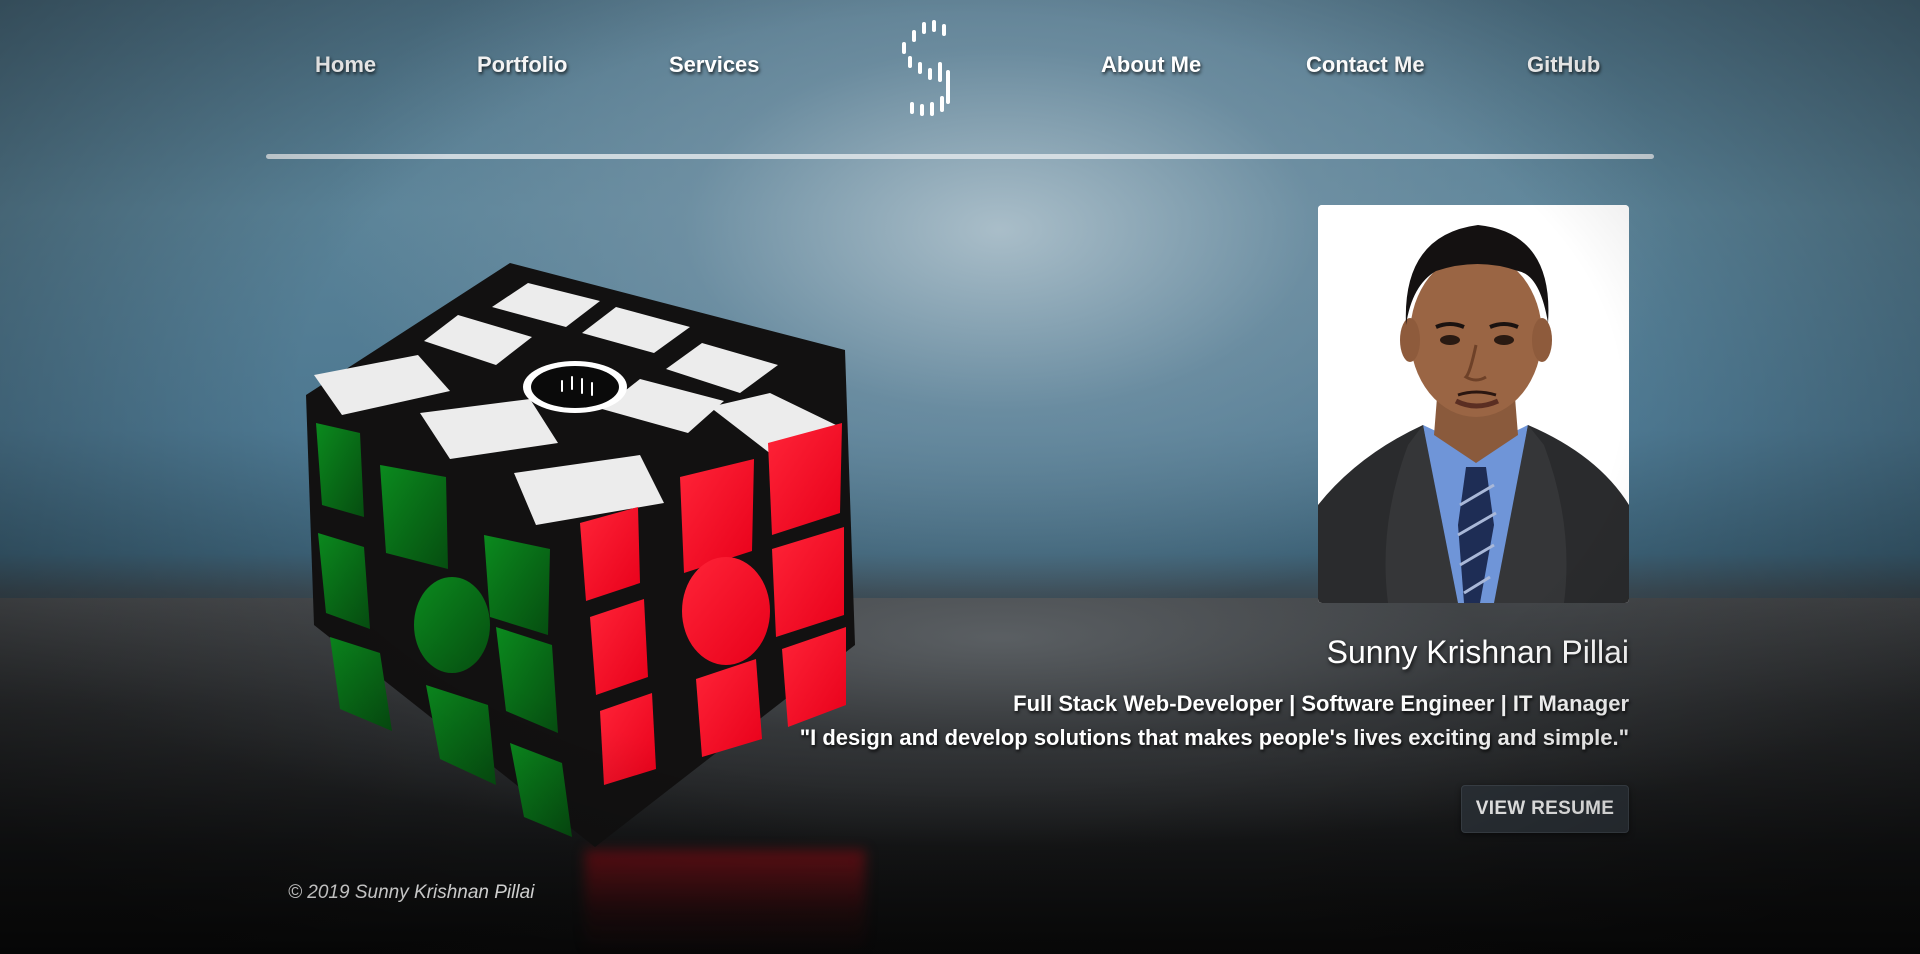  I want to click on nav-divider, so click(960, 156).